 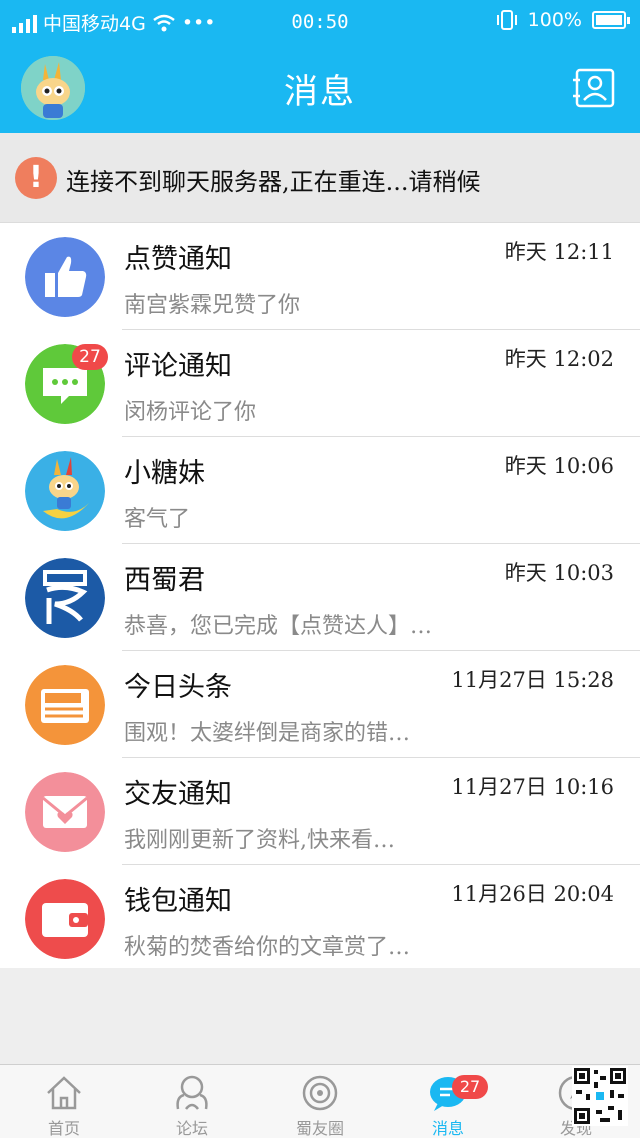 What do you see at coordinates (157, 519) in the screenshot?
I see `message-preview: 客气了` at bounding box center [157, 519].